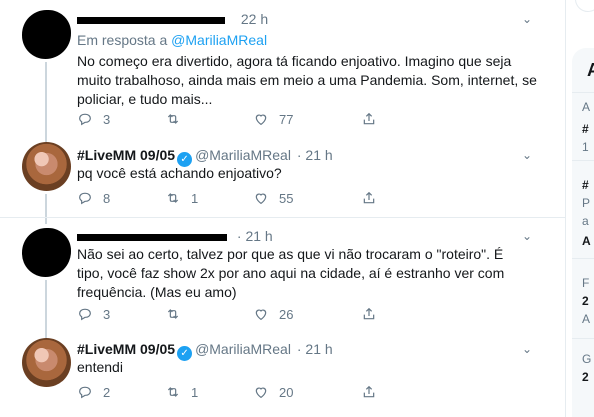  What do you see at coordinates (124, 40) in the screenshot?
I see `reply-prefix: Em resposta a` at bounding box center [124, 40].